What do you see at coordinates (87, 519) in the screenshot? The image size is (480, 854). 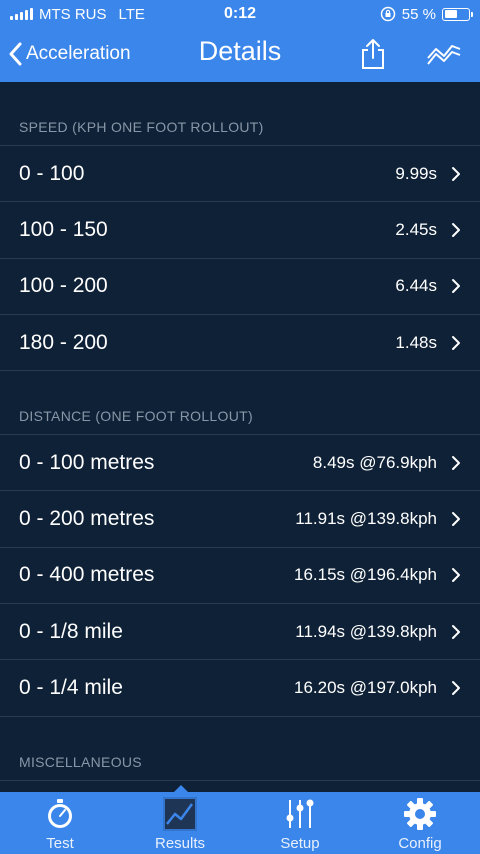 I see `row-label: 0 - 200 metres` at bounding box center [87, 519].